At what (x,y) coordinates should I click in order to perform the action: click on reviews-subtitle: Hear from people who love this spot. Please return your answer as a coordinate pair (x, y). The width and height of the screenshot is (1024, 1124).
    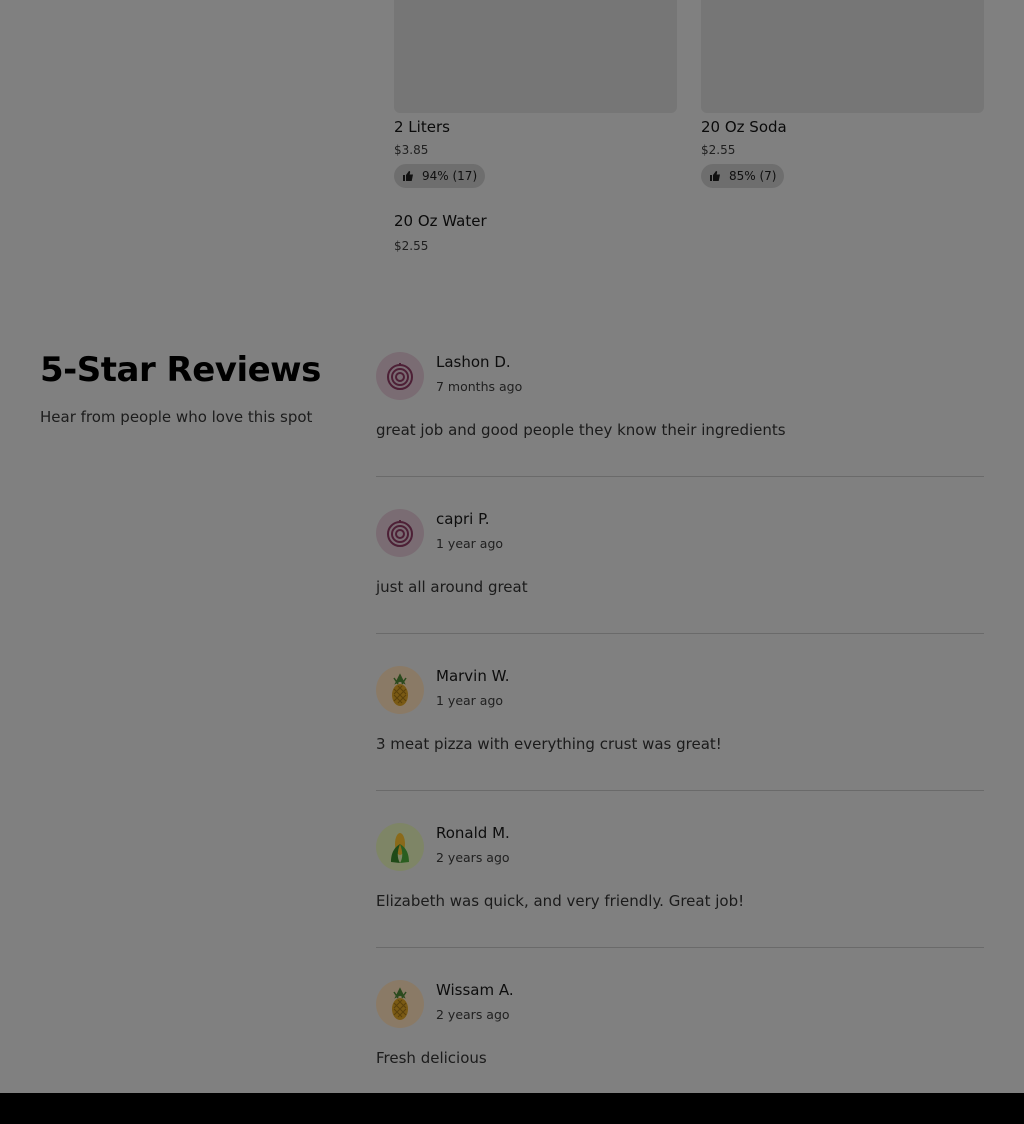
    Looking at the image, I should click on (176, 417).